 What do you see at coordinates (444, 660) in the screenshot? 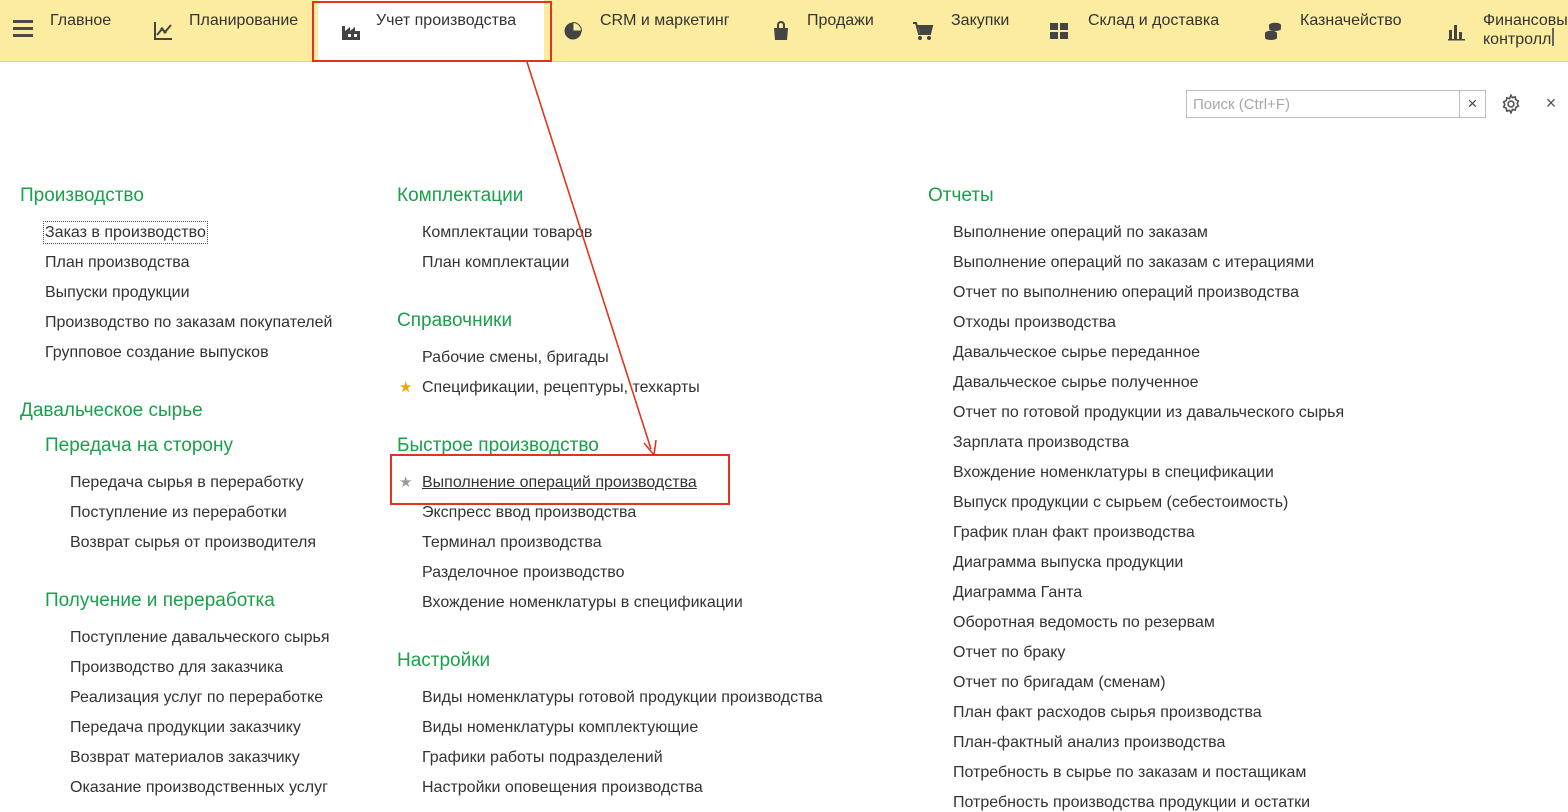
I see `group-settings-title: Настройки` at bounding box center [444, 660].